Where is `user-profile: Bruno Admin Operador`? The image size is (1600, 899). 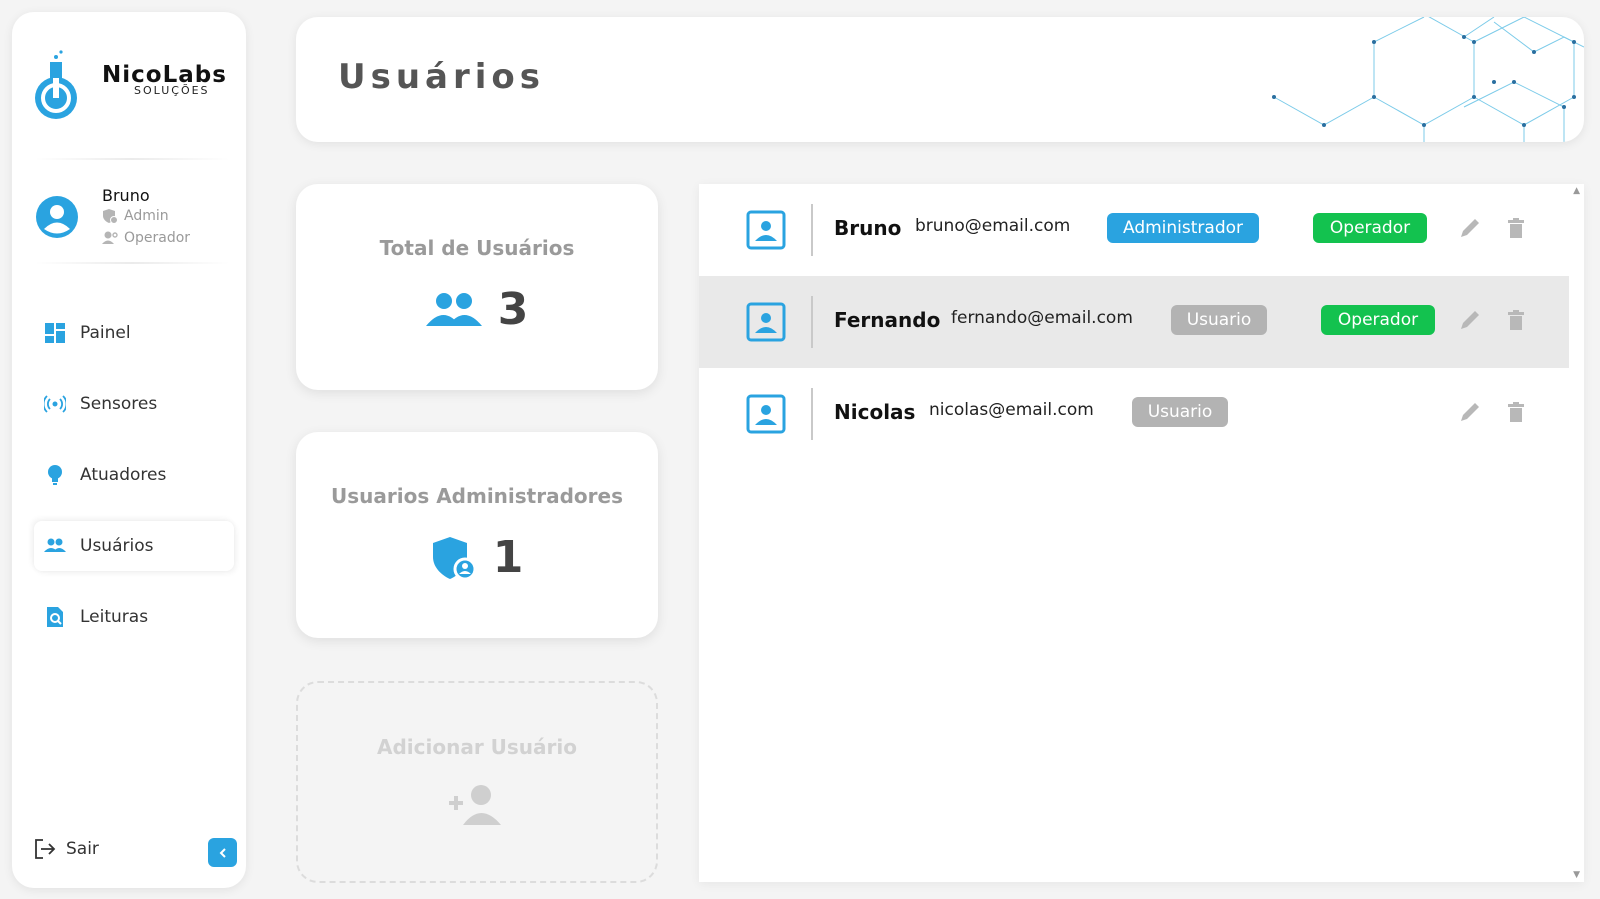 user-profile: Bruno Admin Operador is located at coordinates (136, 224).